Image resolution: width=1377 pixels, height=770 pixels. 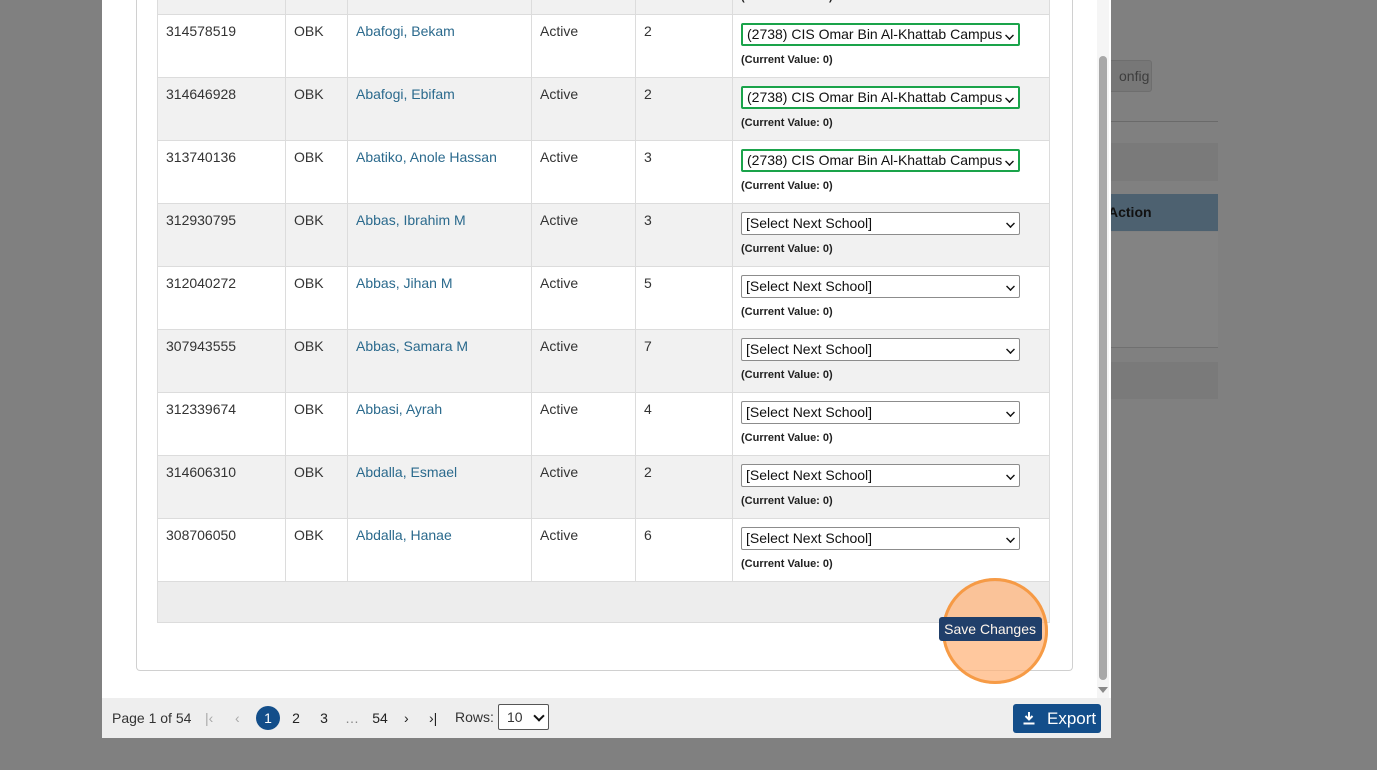 What do you see at coordinates (1103, 368) in the screenshot?
I see `scrollbar-thumb` at bounding box center [1103, 368].